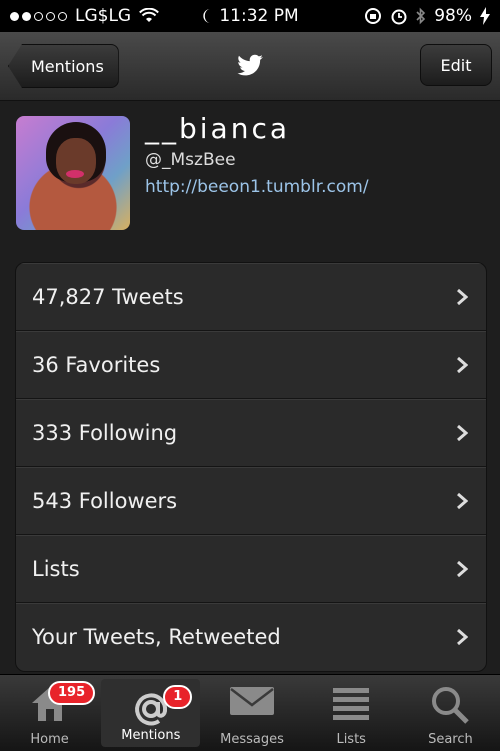 This screenshot has width=500, height=751. I want to click on menu-item-label: Your Tweets, Retweeted, so click(156, 637).